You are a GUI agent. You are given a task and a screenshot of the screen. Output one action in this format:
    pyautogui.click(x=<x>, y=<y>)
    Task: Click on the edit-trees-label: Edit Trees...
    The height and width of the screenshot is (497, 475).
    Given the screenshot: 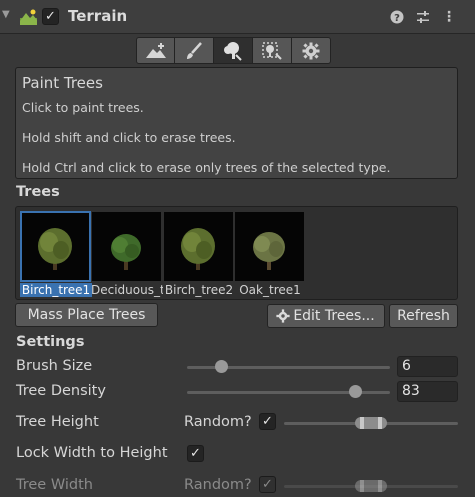 What is the action you would take?
    pyautogui.click(x=334, y=316)
    